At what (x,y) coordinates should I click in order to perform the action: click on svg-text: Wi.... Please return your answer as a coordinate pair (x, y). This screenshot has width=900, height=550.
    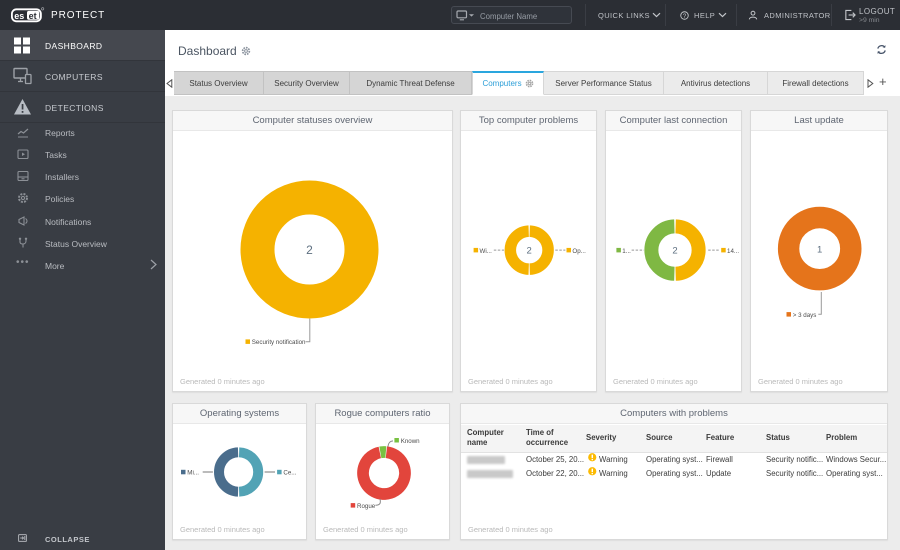
    Looking at the image, I should click on (486, 251).